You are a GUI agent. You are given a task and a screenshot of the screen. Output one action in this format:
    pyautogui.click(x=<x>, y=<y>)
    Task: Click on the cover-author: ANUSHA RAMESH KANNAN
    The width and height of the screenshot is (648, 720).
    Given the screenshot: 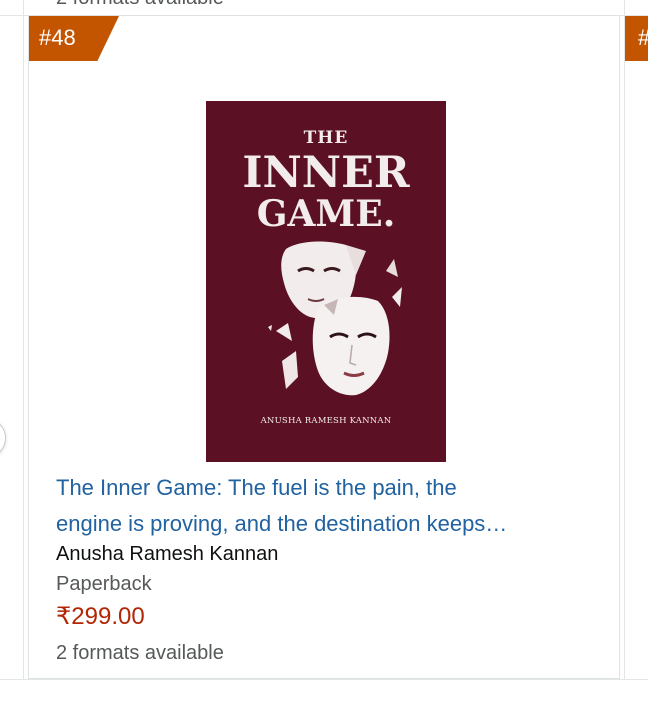 What is the action you would take?
    pyautogui.click(x=326, y=421)
    